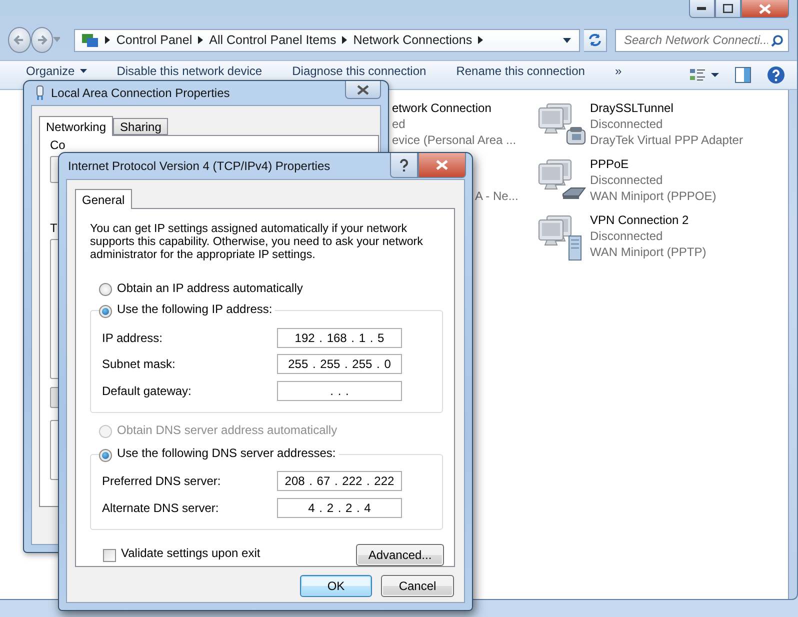 The width and height of the screenshot is (798, 617). What do you see at coordinates (194, 309) in the screenshot?
I see `option-label: Use the following IP address:` at bounding box center [194, 309].